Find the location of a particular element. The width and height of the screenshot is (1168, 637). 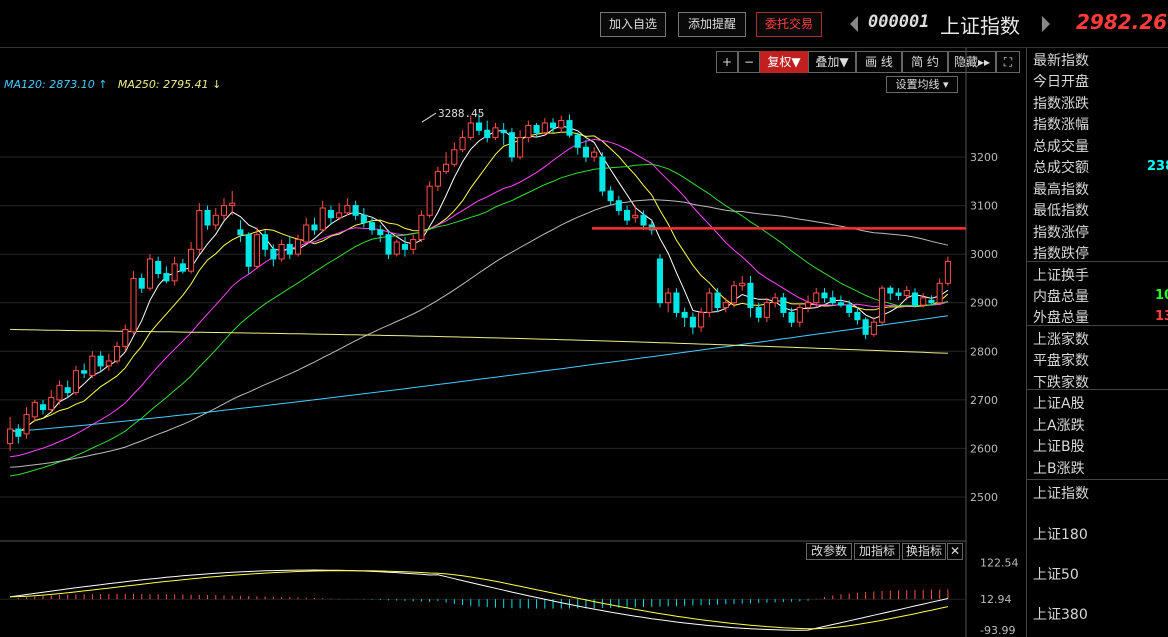

add-alert-button: 添加提醒 is located at coordinates (712, 24).